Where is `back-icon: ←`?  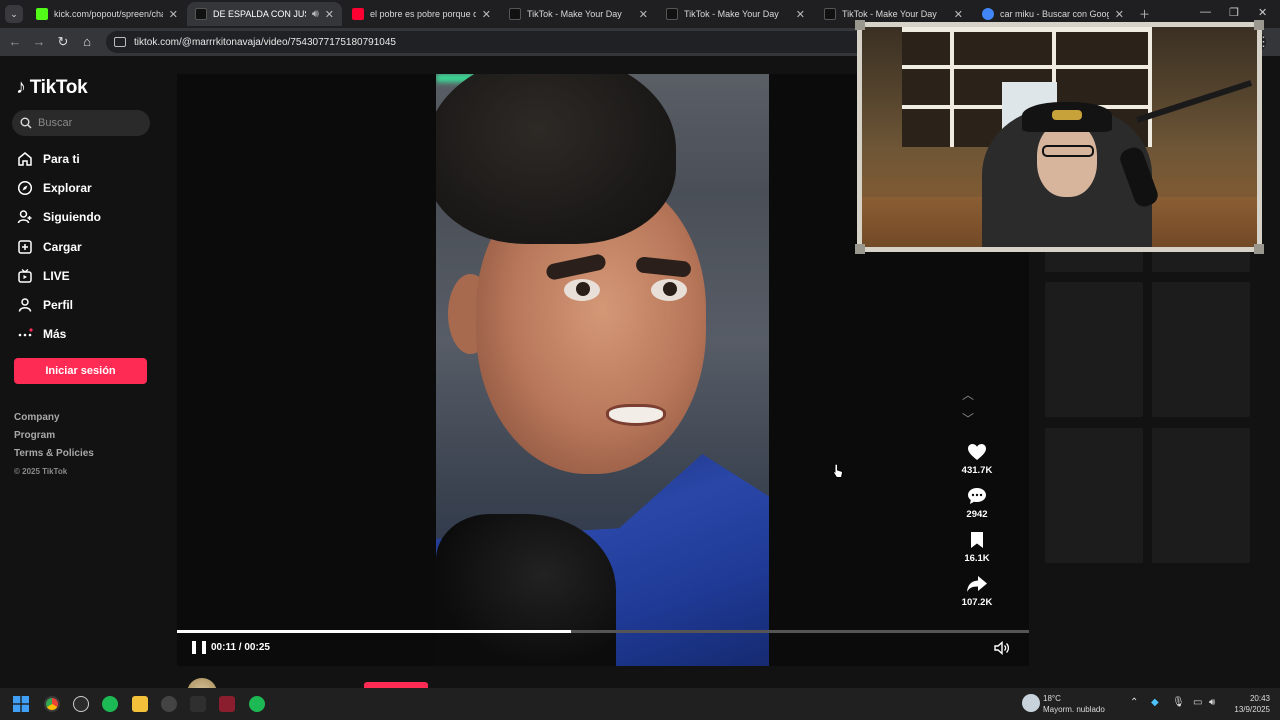 back-icon: ← is located at coordinates (15, 41).